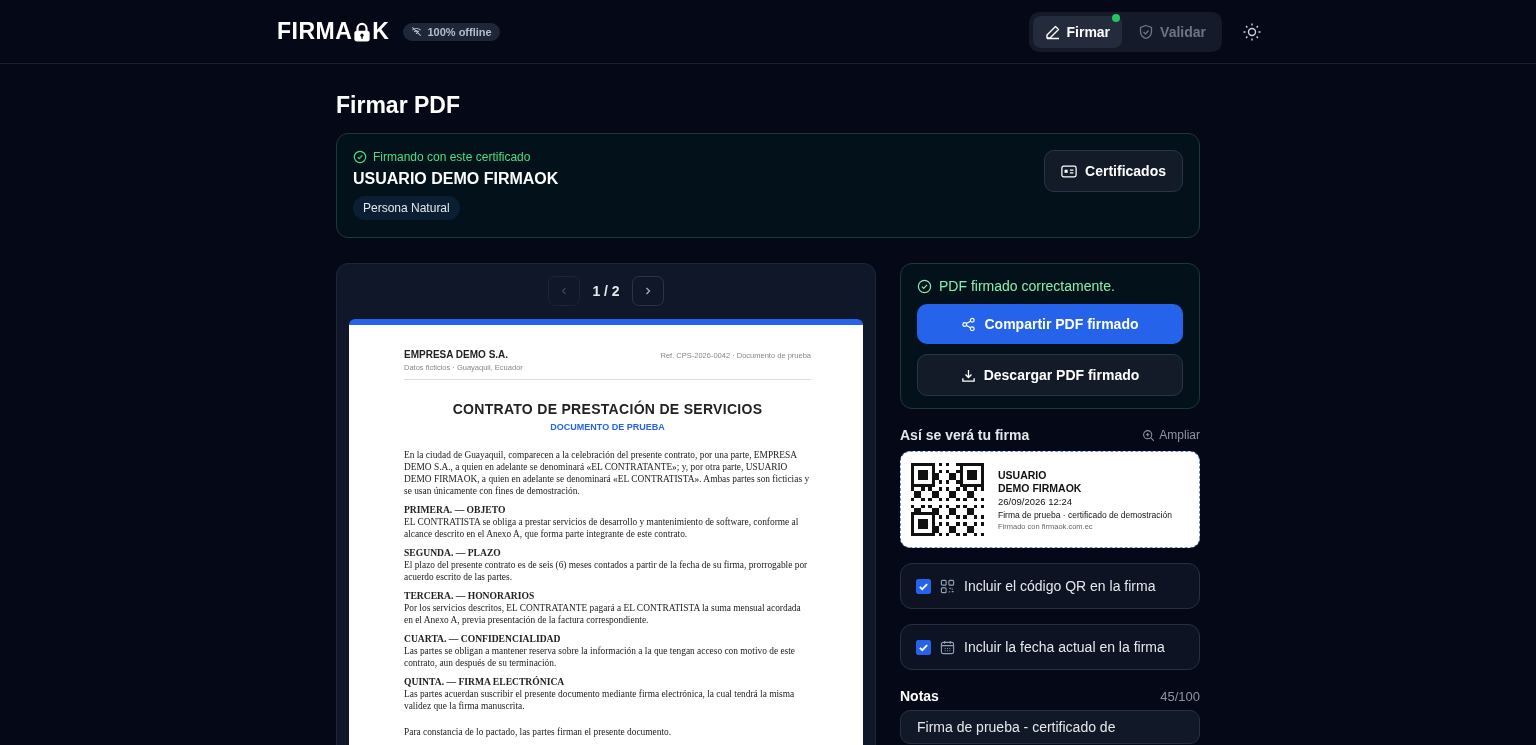  I want to click on certificates-button: Certificados, so click(1113, 171).